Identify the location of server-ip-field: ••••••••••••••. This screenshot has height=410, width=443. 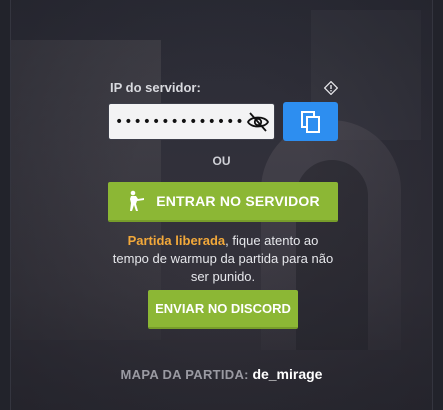
(191, 121).